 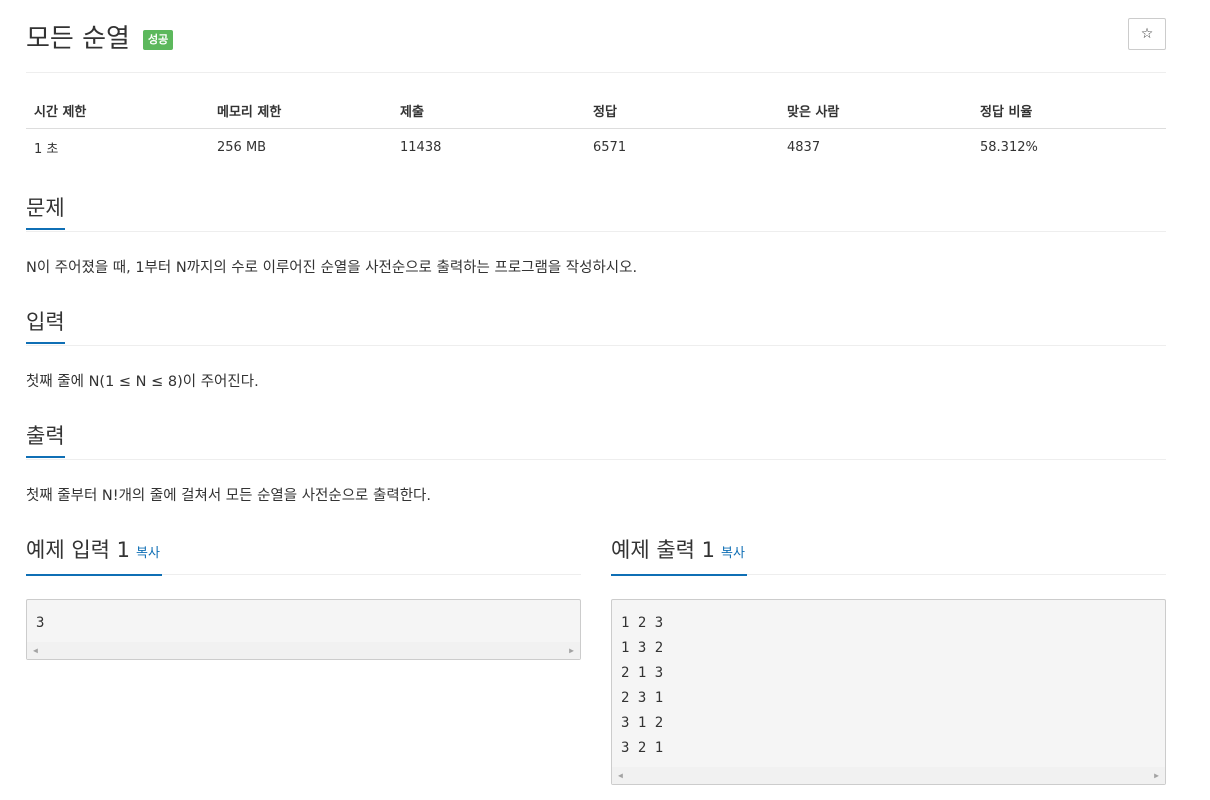 I want to click on stats-header-row: 시간 제한 메모리 제한 제출 정답 맞은 사람 정답 비율, so click(x=596, y=110).